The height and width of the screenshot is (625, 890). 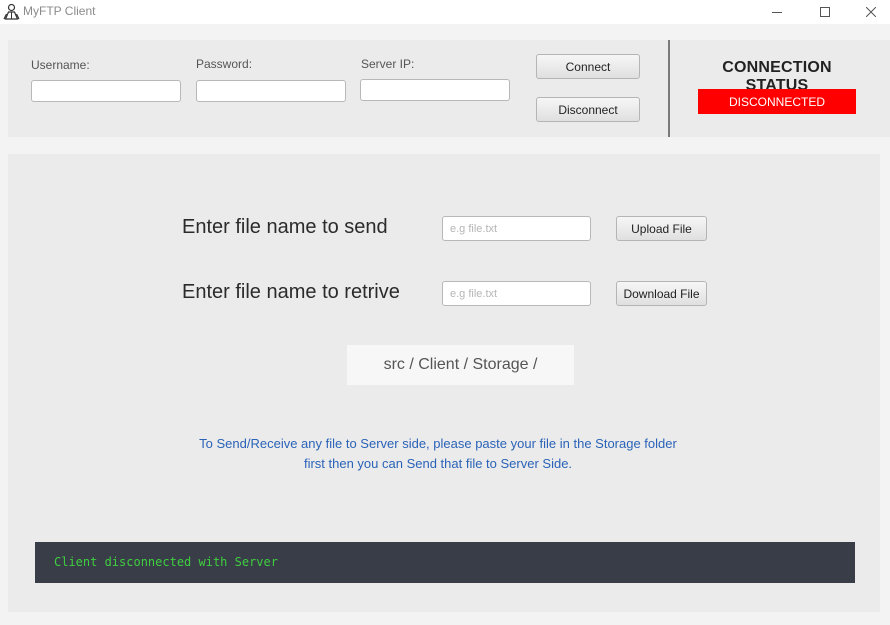 I want to click on maximize-icon, so click(x=825, y=12).